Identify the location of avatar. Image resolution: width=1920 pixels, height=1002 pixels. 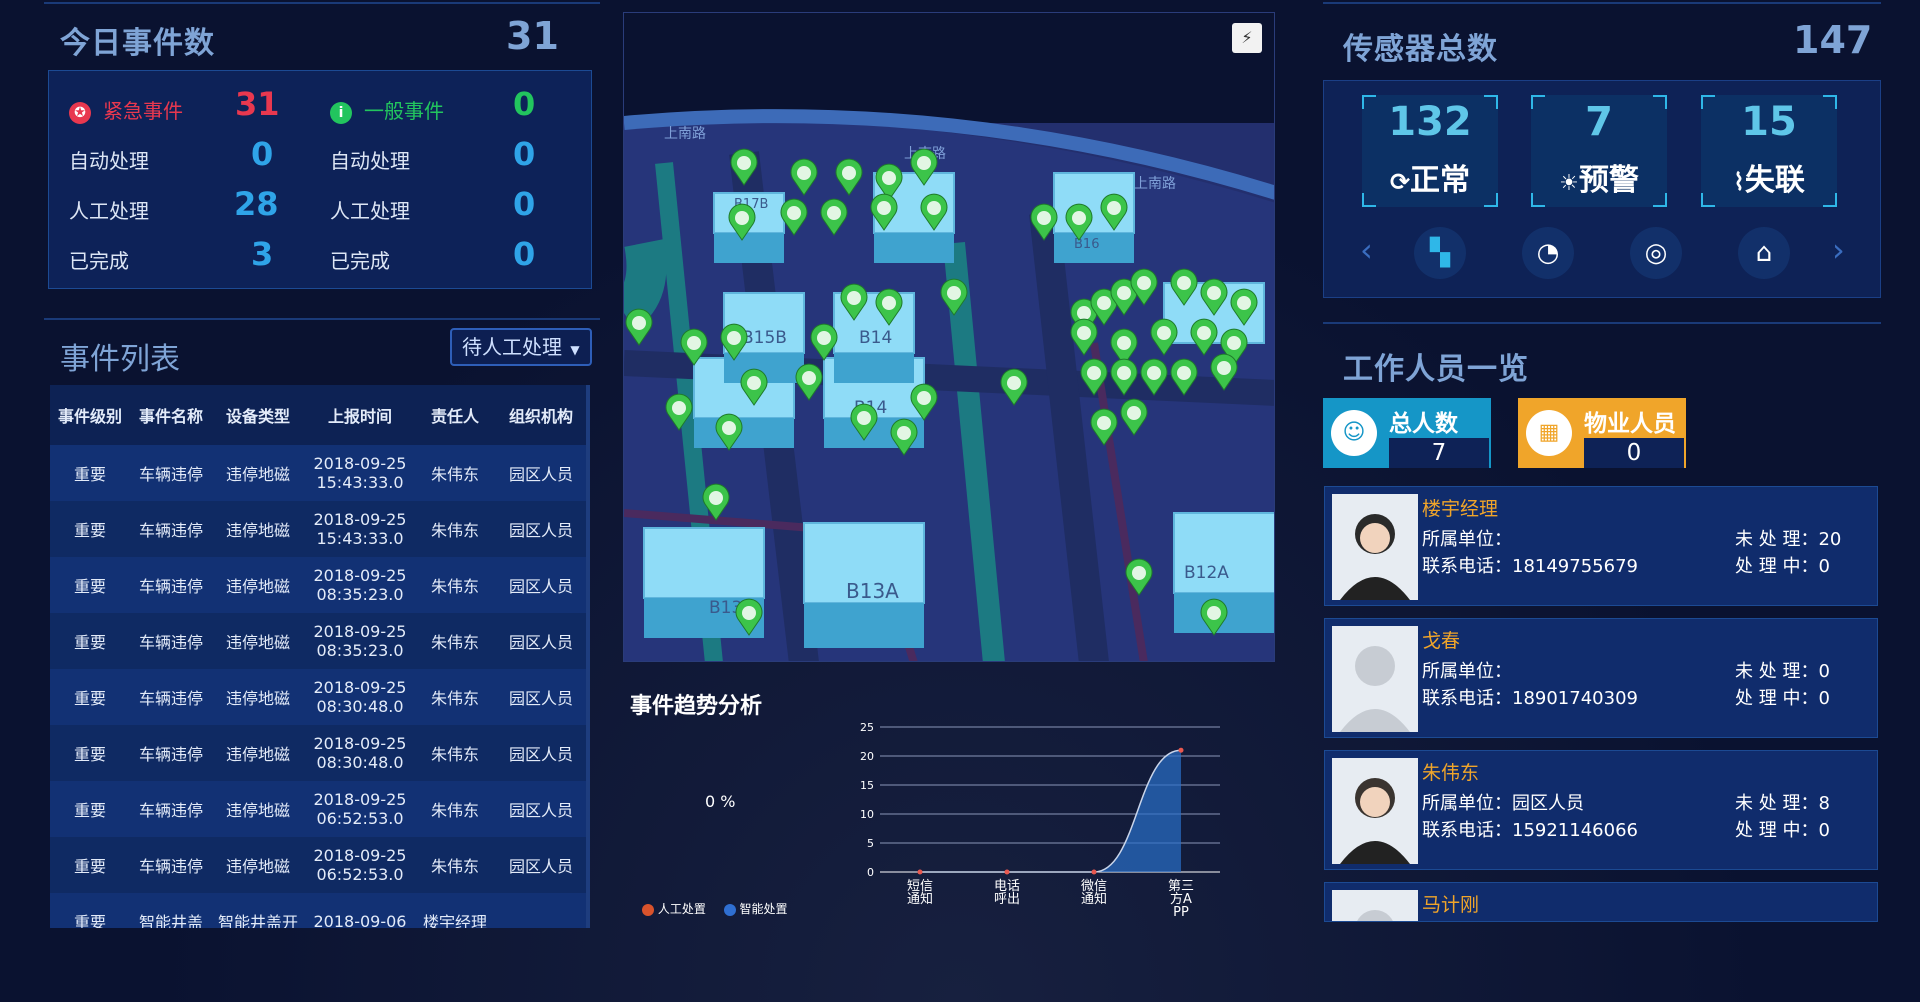
(1375, 905).